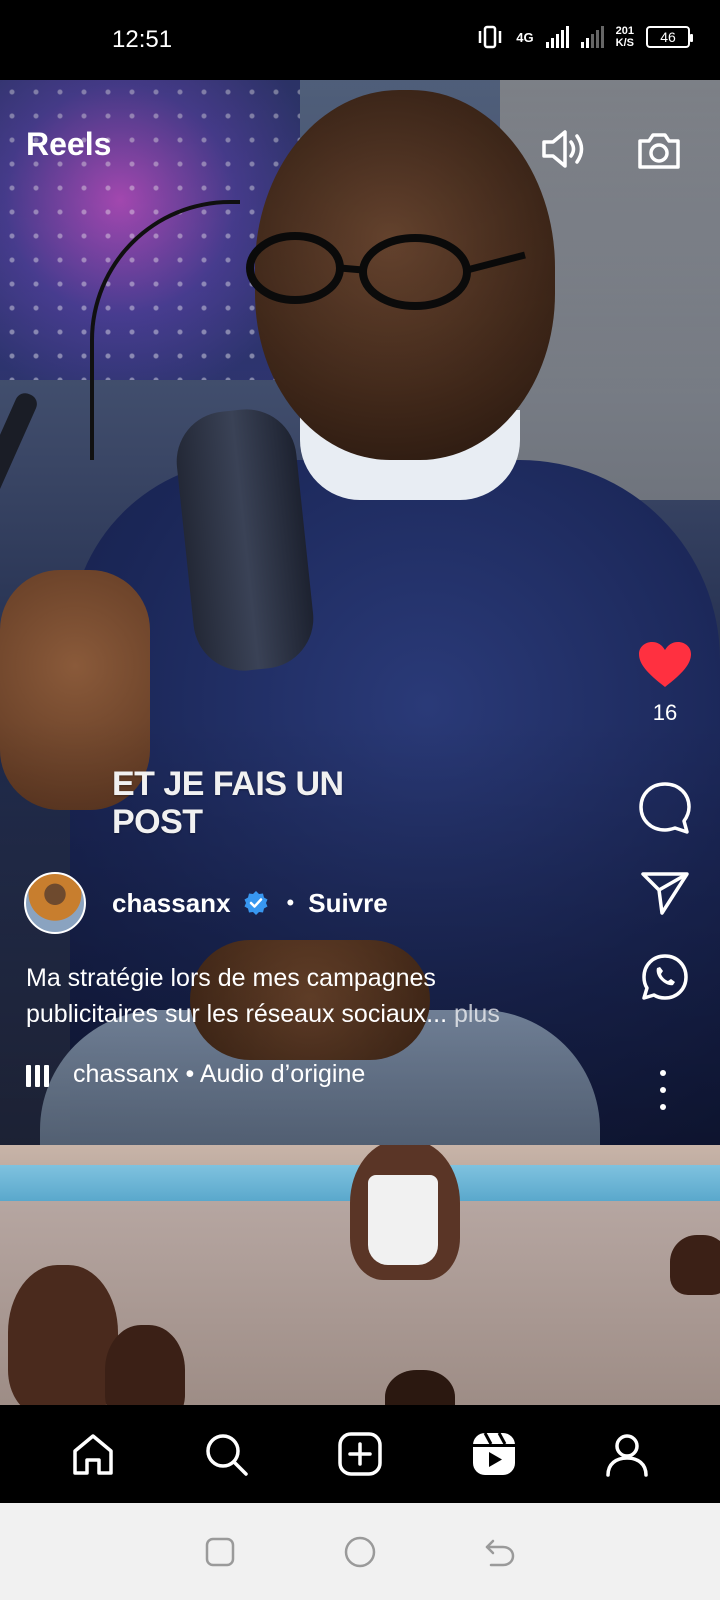 The width and height of the screenshot is (720, 1600). What do you see at coordinates (157, 822) in the screenshot?
I see `caption-line-2: POST` at bounding box center [157, 822].